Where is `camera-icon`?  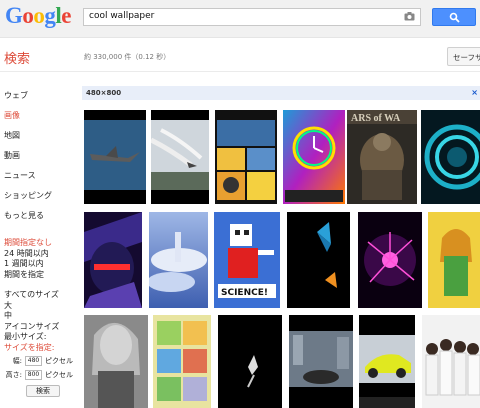 camera-icon is located at coordinates (409, 16).